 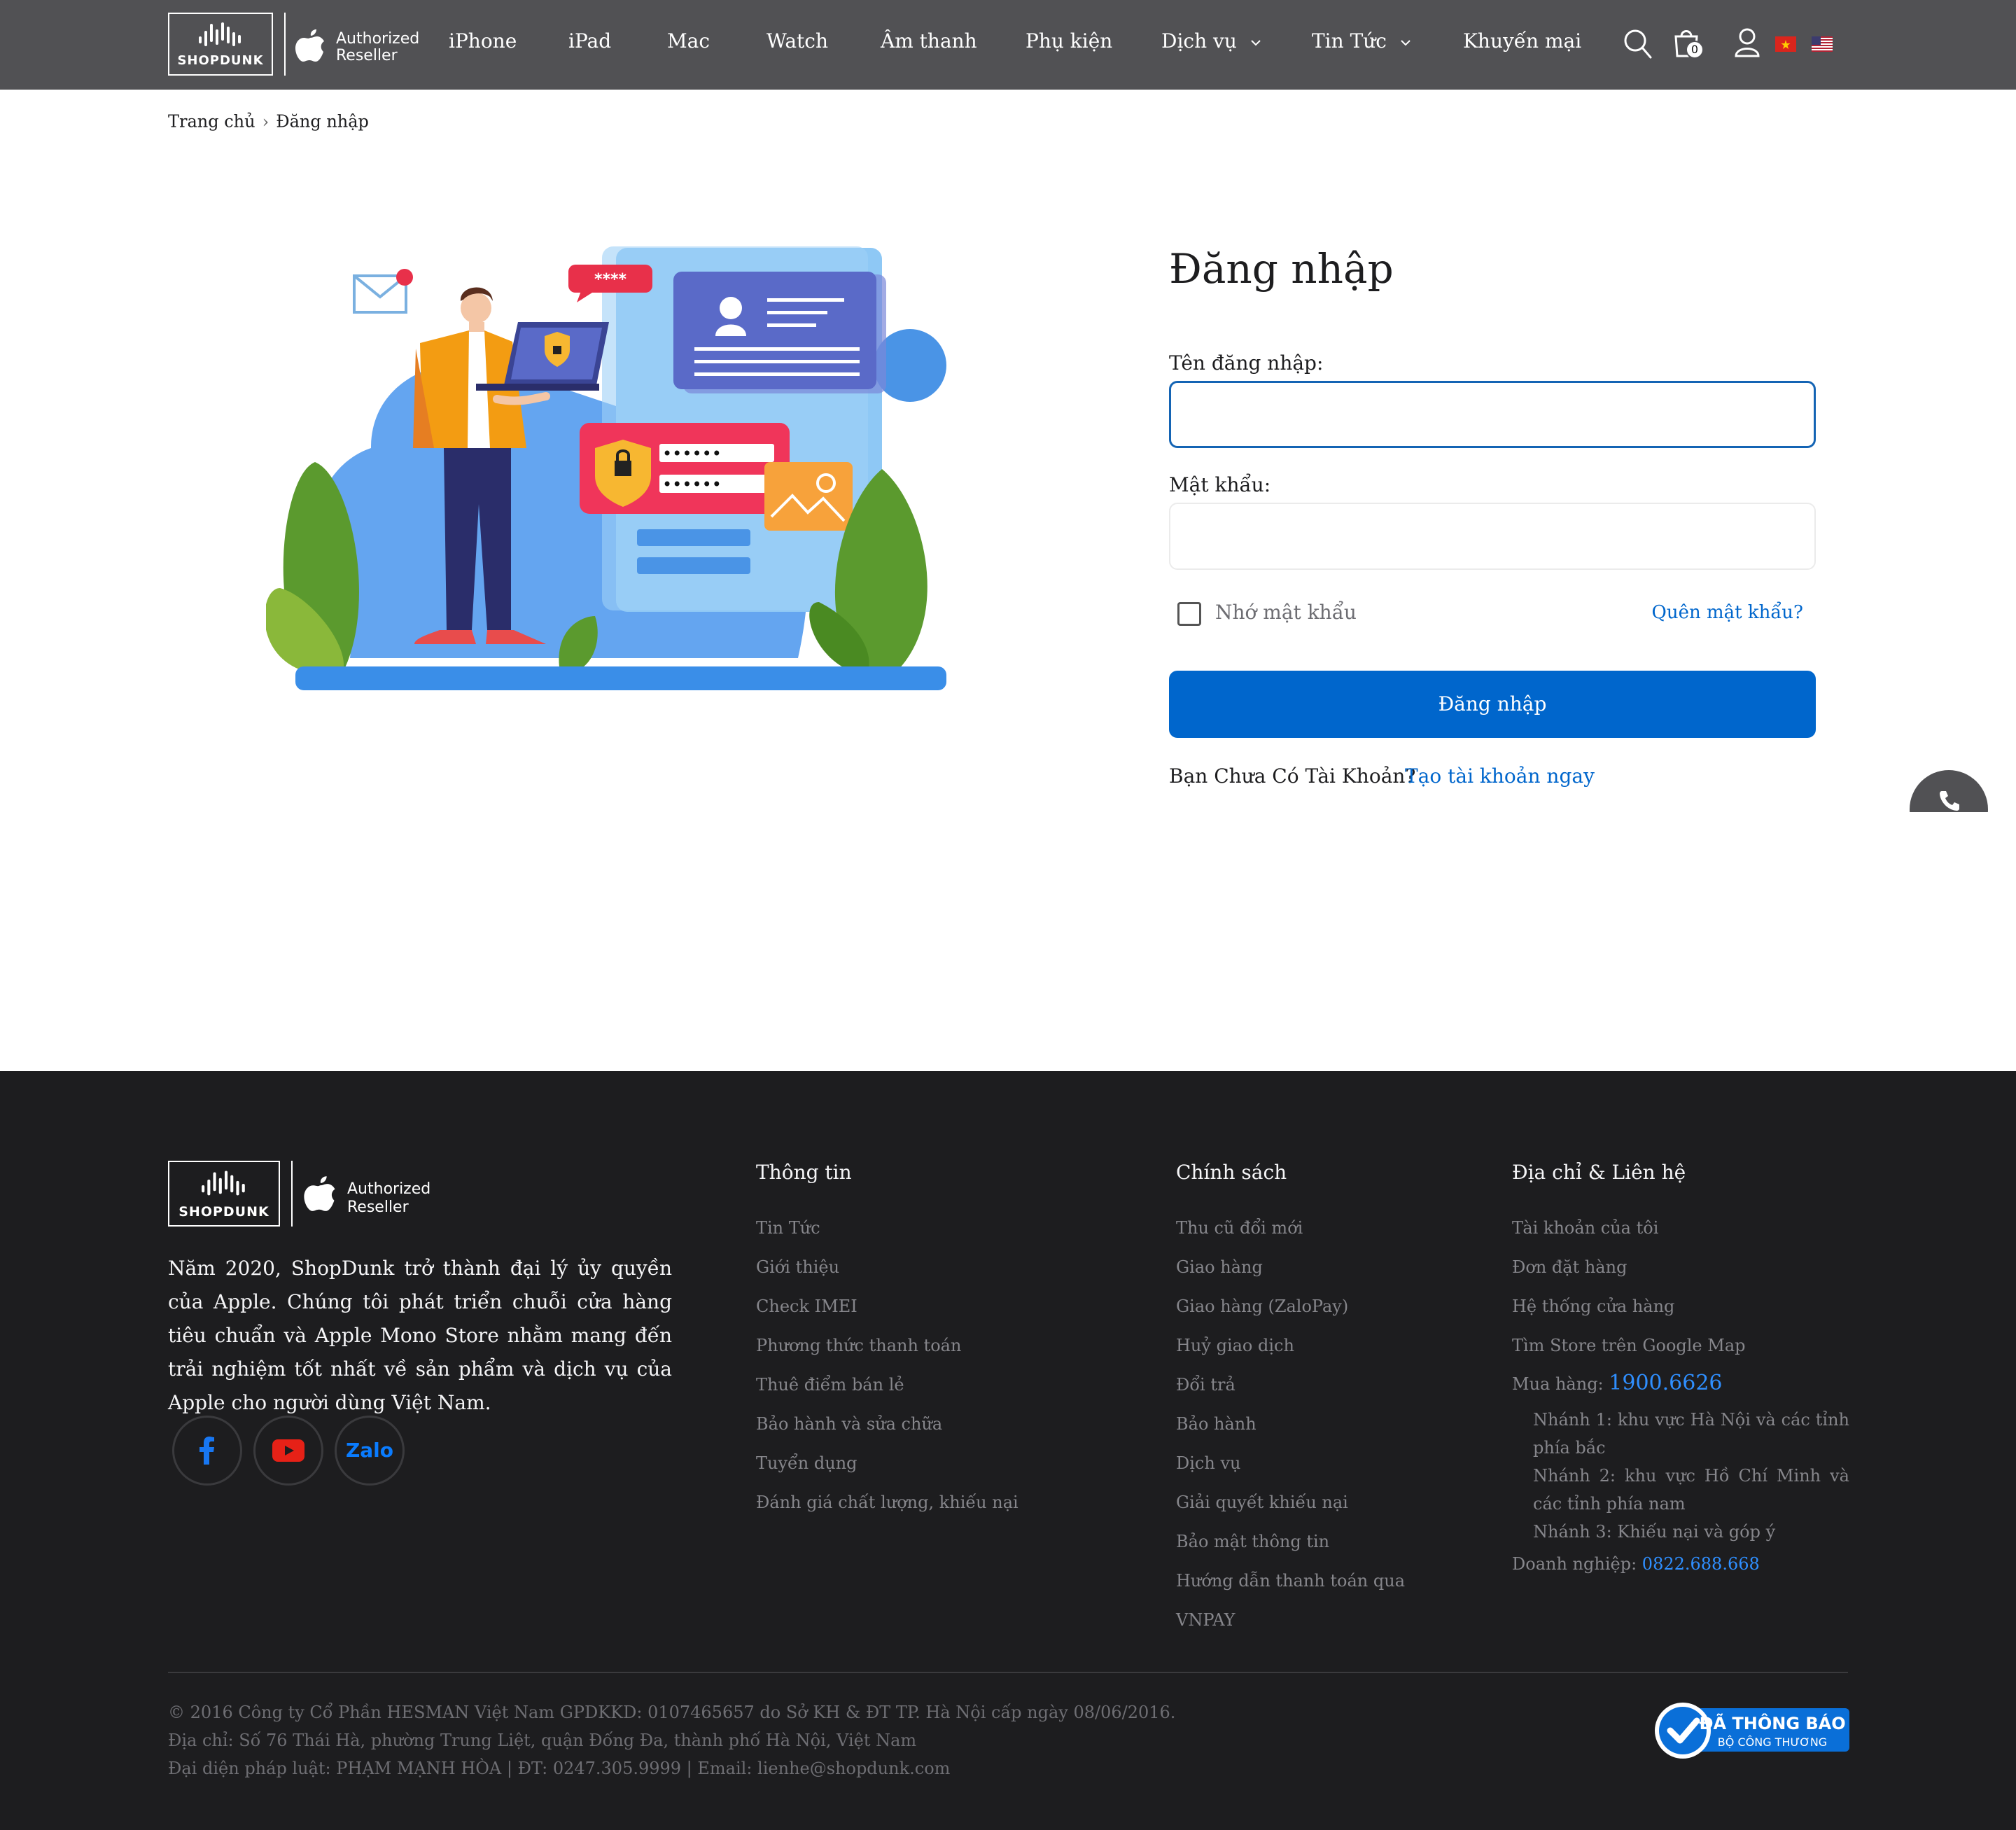 I want to click on footer-link-complaints: Giải quyết khiếu nại, so click(x=1262, y=1502).